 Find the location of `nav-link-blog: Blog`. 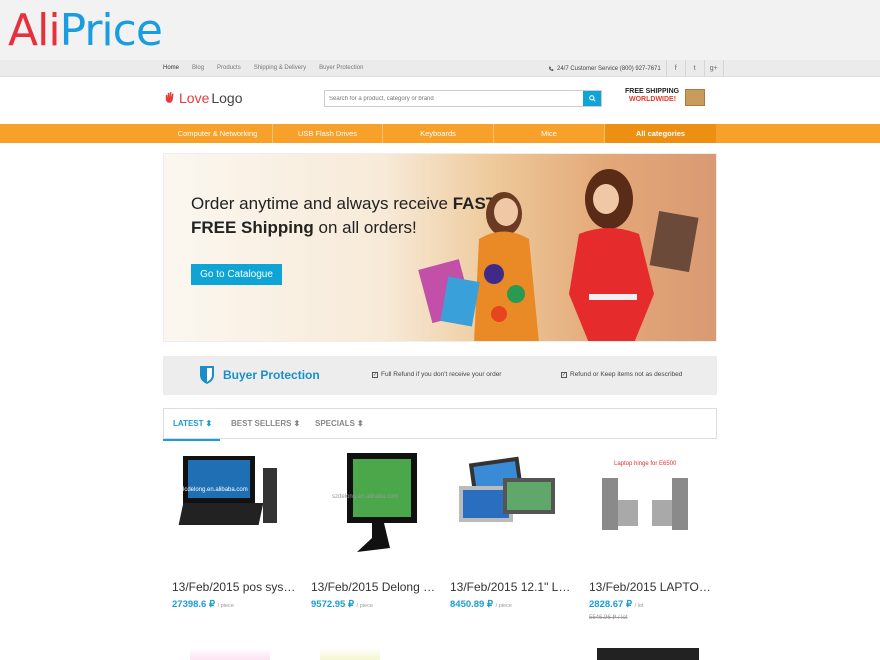

nav-link-blog: Blog is located at coordinates (198, 68).